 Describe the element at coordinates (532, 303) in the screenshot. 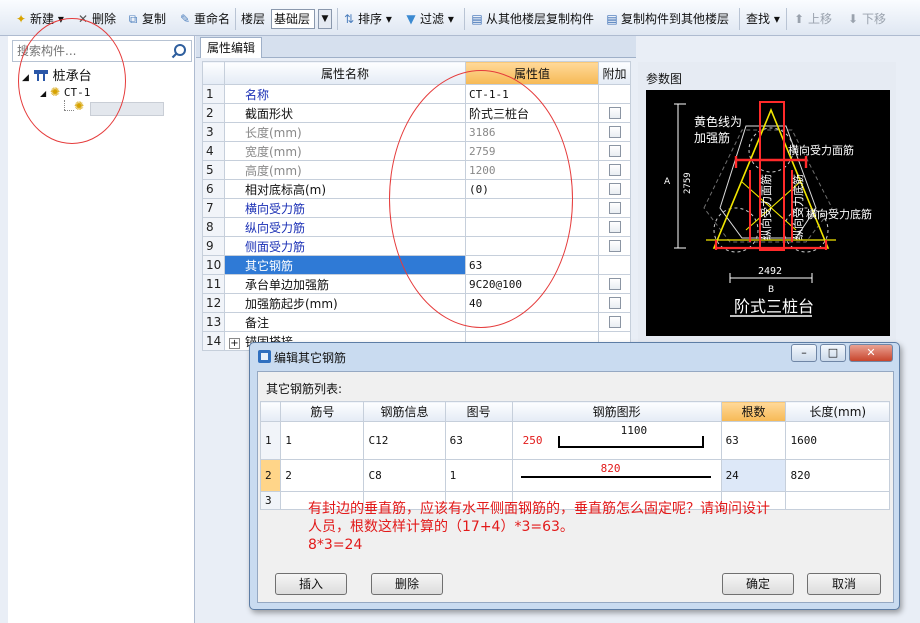

I see `property-value: 40` at that location.